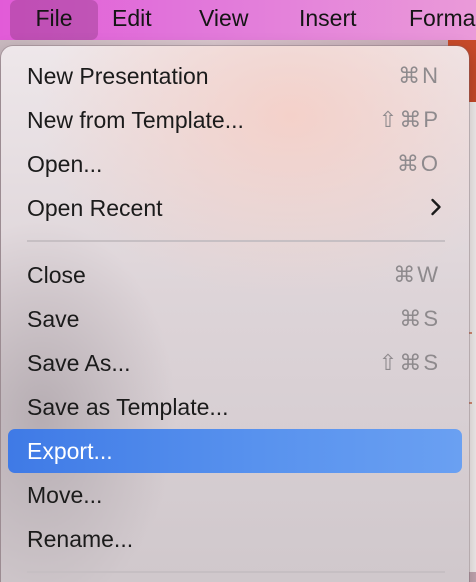 The height and width of the screenshot is (582, 476). I want to click on menubar-view: View, so click(223, 20).